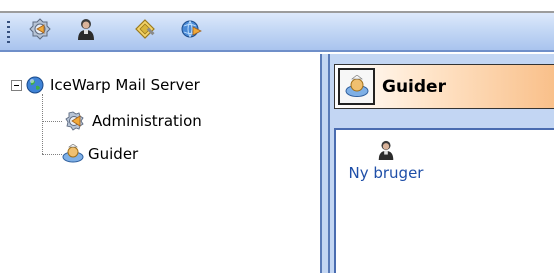  I want to click on globe-settings-button, so click(192, 31).